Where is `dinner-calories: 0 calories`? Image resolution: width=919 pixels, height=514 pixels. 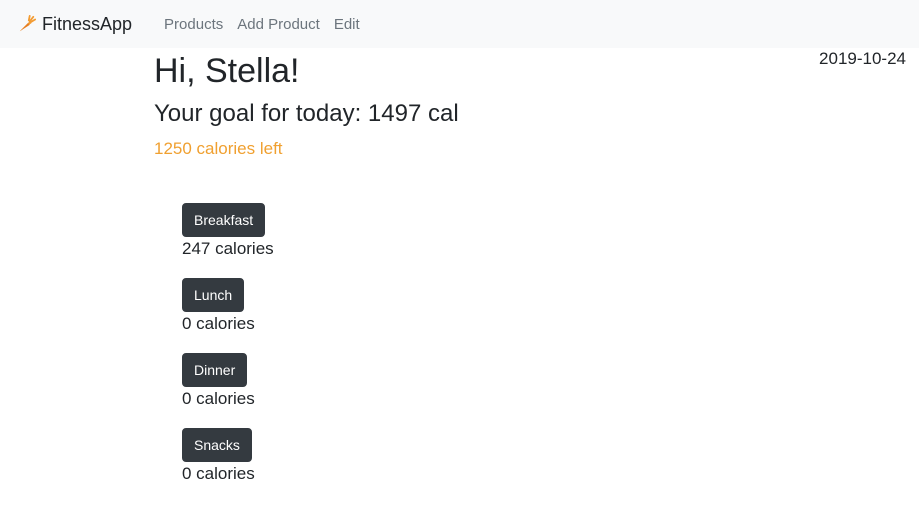
dinner-calories: 0 calories is located at coordinates (218, 398).